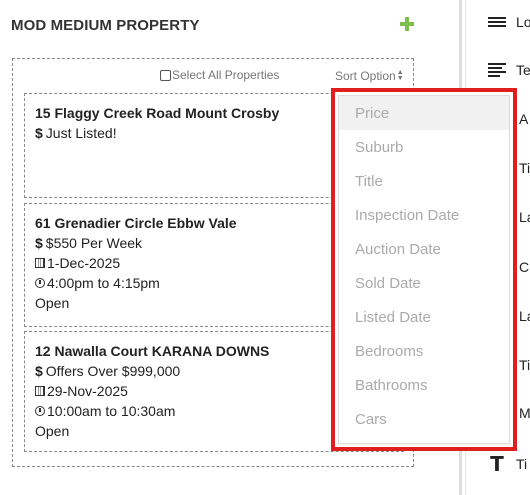 Image resolution: width=530 pixels, height=495 pixels. Describe the element at coordinates (111, 411) in the screenshot. I see `property-time: 10:00am to 10:30am` at that location.